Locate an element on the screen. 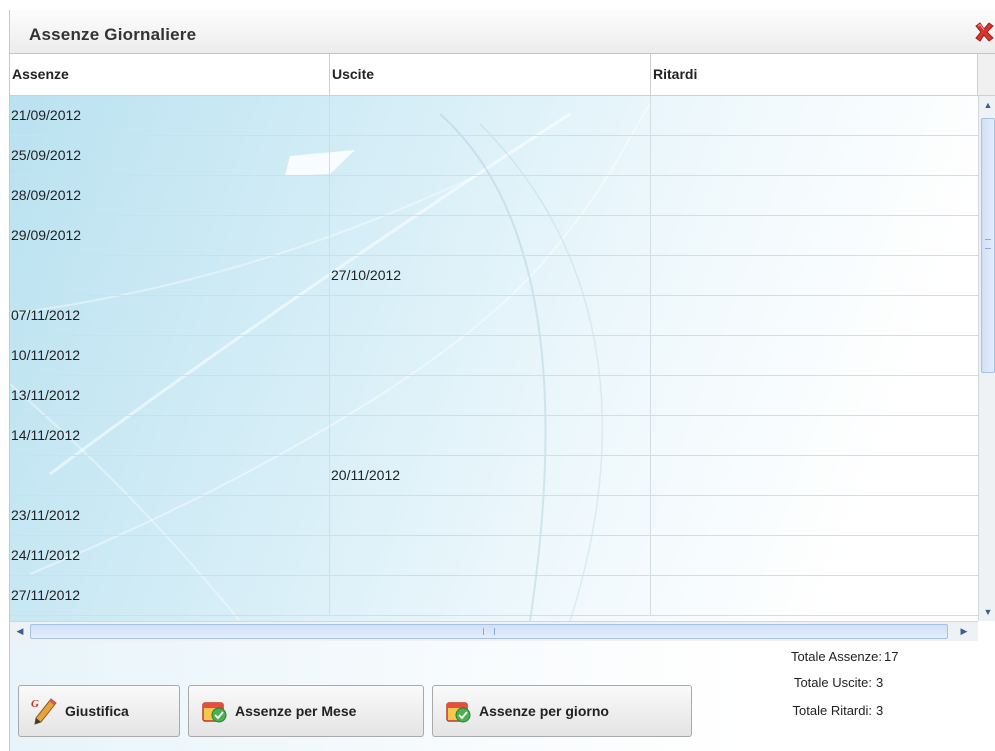 The width and height of the screenshot is (995, 751). giustifica-label: Giustifica is located at coordinates (97, 711).